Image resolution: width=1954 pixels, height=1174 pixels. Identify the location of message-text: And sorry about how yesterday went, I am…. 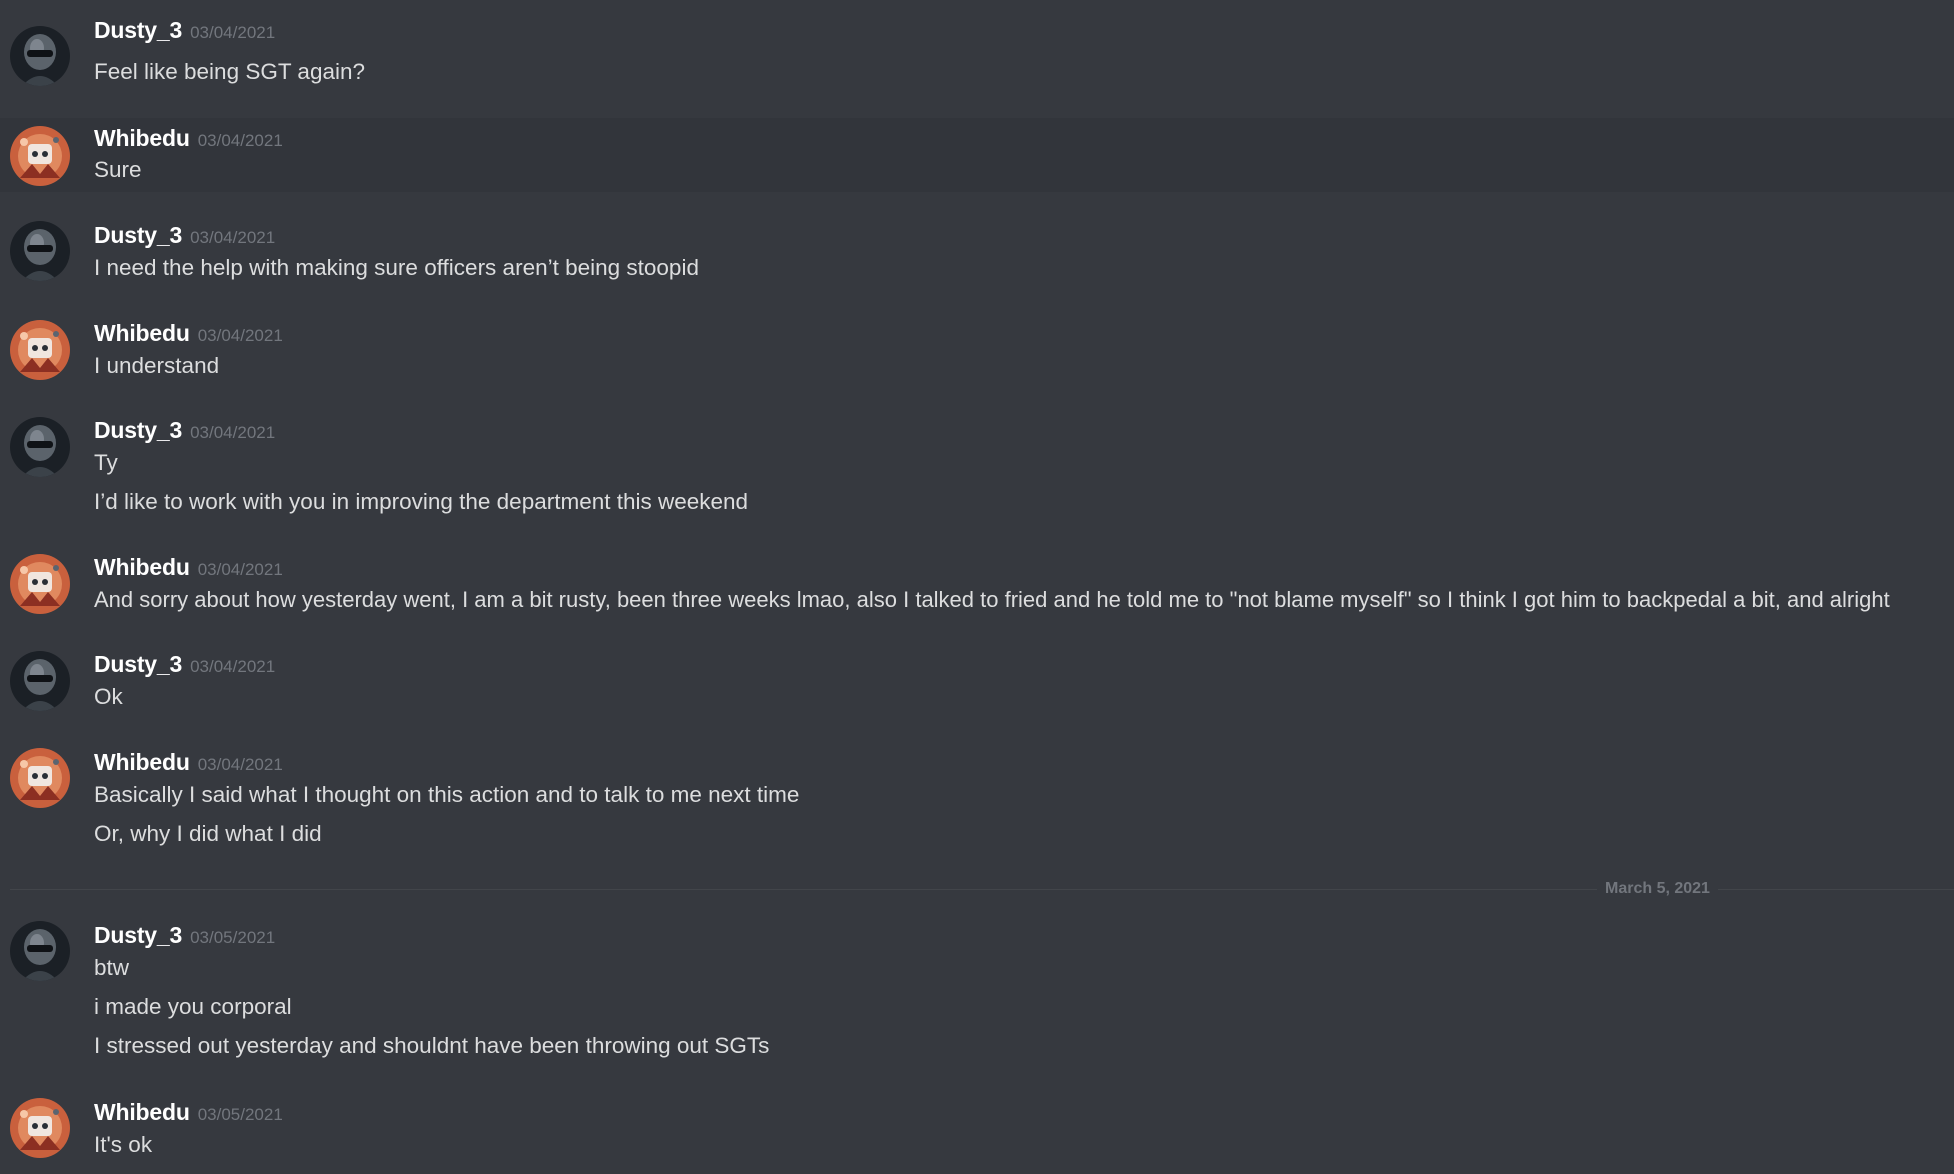
(992, 599).